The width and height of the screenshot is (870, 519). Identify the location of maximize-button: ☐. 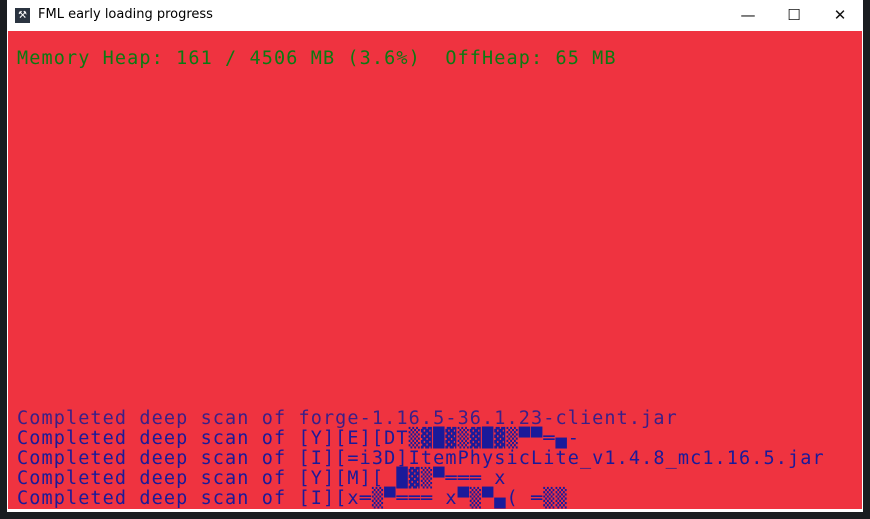
(794, 15).